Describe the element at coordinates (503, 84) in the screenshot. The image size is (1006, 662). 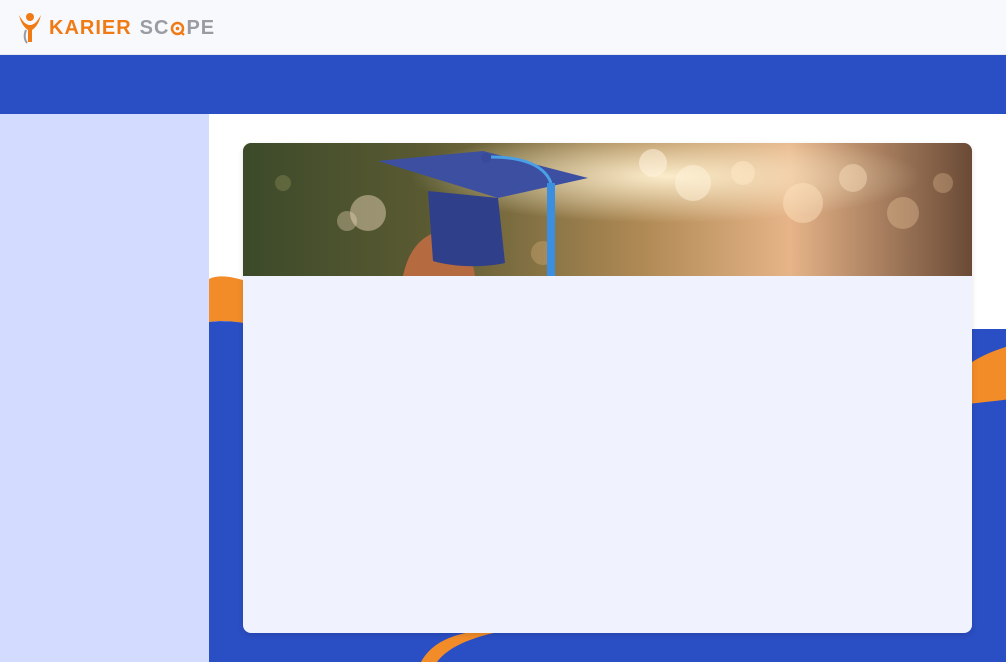
I see `navigation-band` at that location.